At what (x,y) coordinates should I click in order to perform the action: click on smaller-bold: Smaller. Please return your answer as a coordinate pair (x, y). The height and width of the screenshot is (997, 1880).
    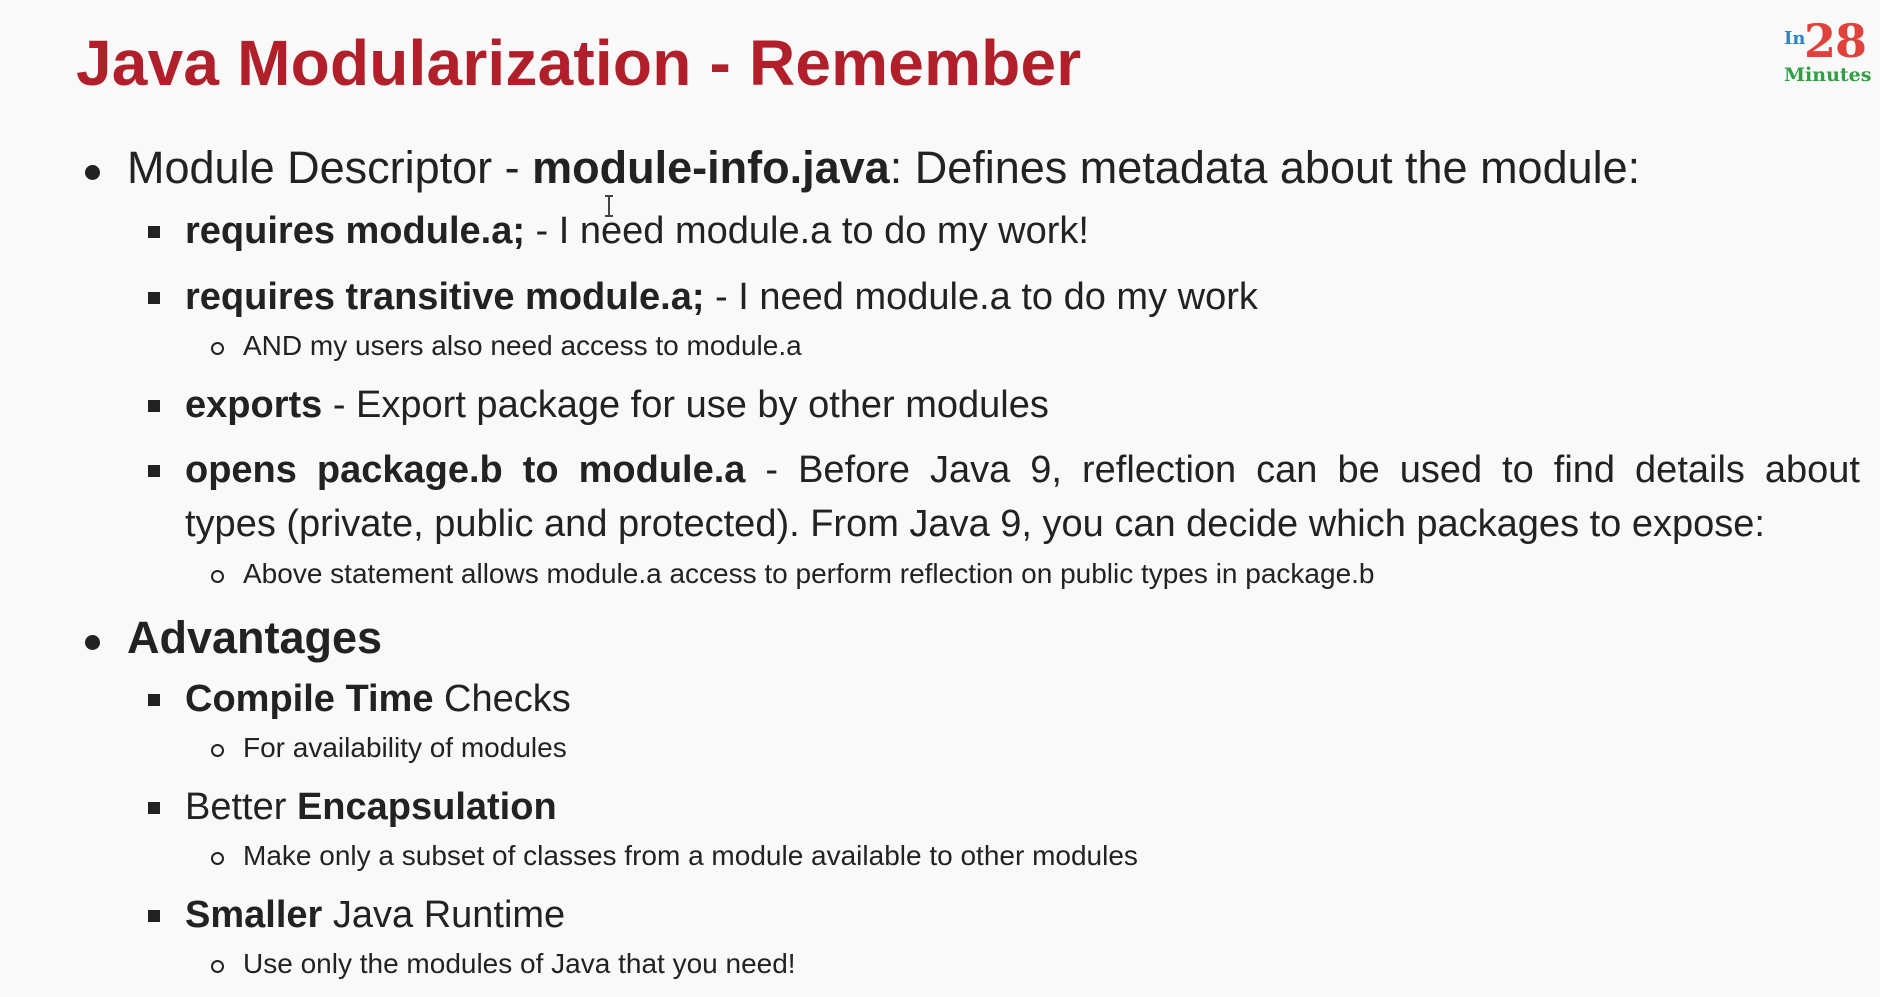
    Looking at the image, I should click on (254, 915).